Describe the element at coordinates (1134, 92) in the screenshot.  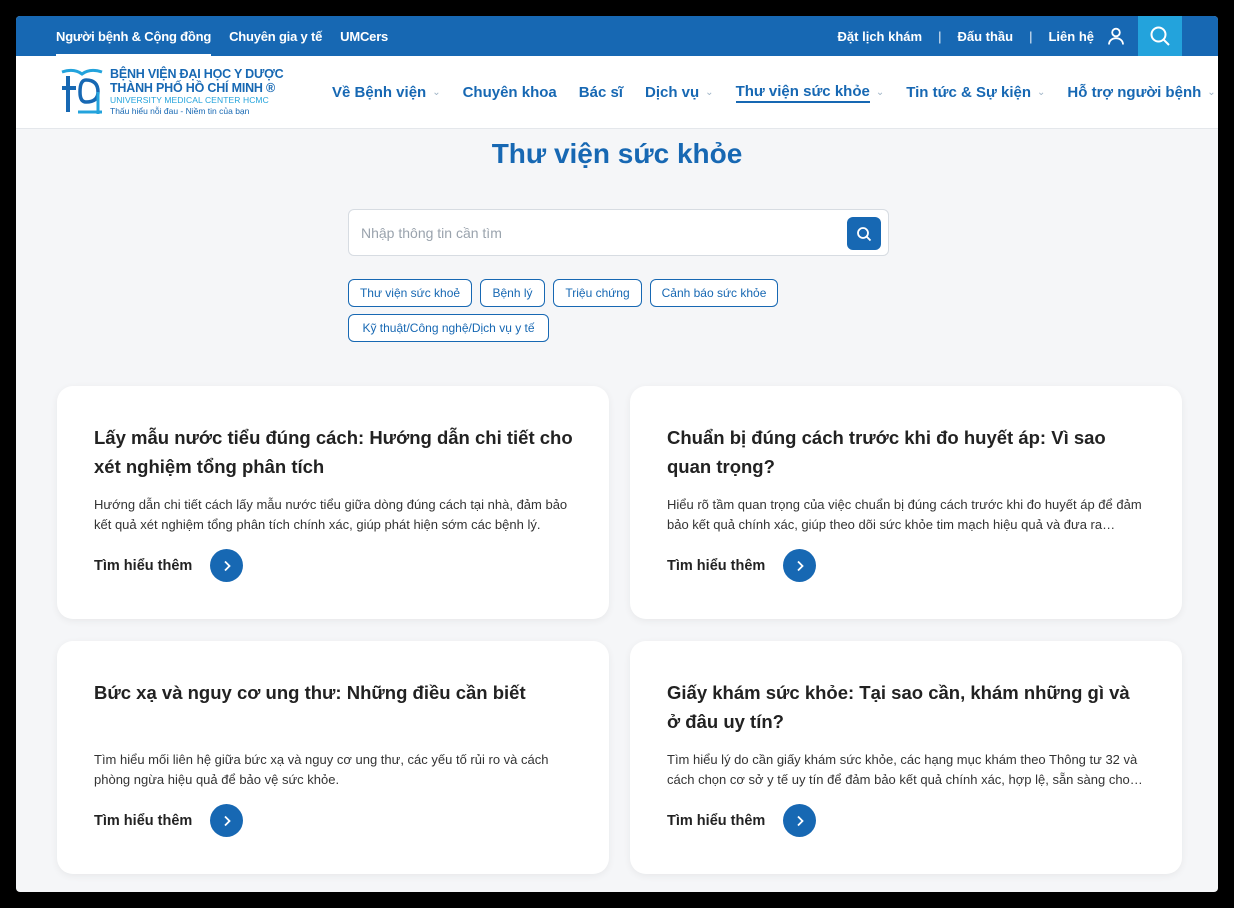
I see `menu-item-label: Hỗ trợ người bệnh` at that location.